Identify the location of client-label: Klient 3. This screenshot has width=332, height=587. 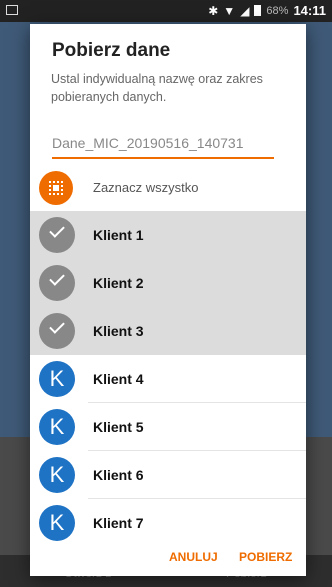
(118, 331).